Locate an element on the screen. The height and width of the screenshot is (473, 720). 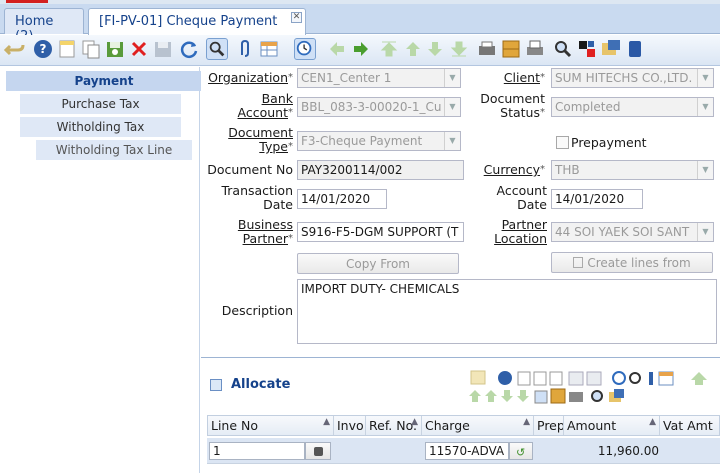
bank-account-label: Bank Account* is located at coordinates (265, 105).